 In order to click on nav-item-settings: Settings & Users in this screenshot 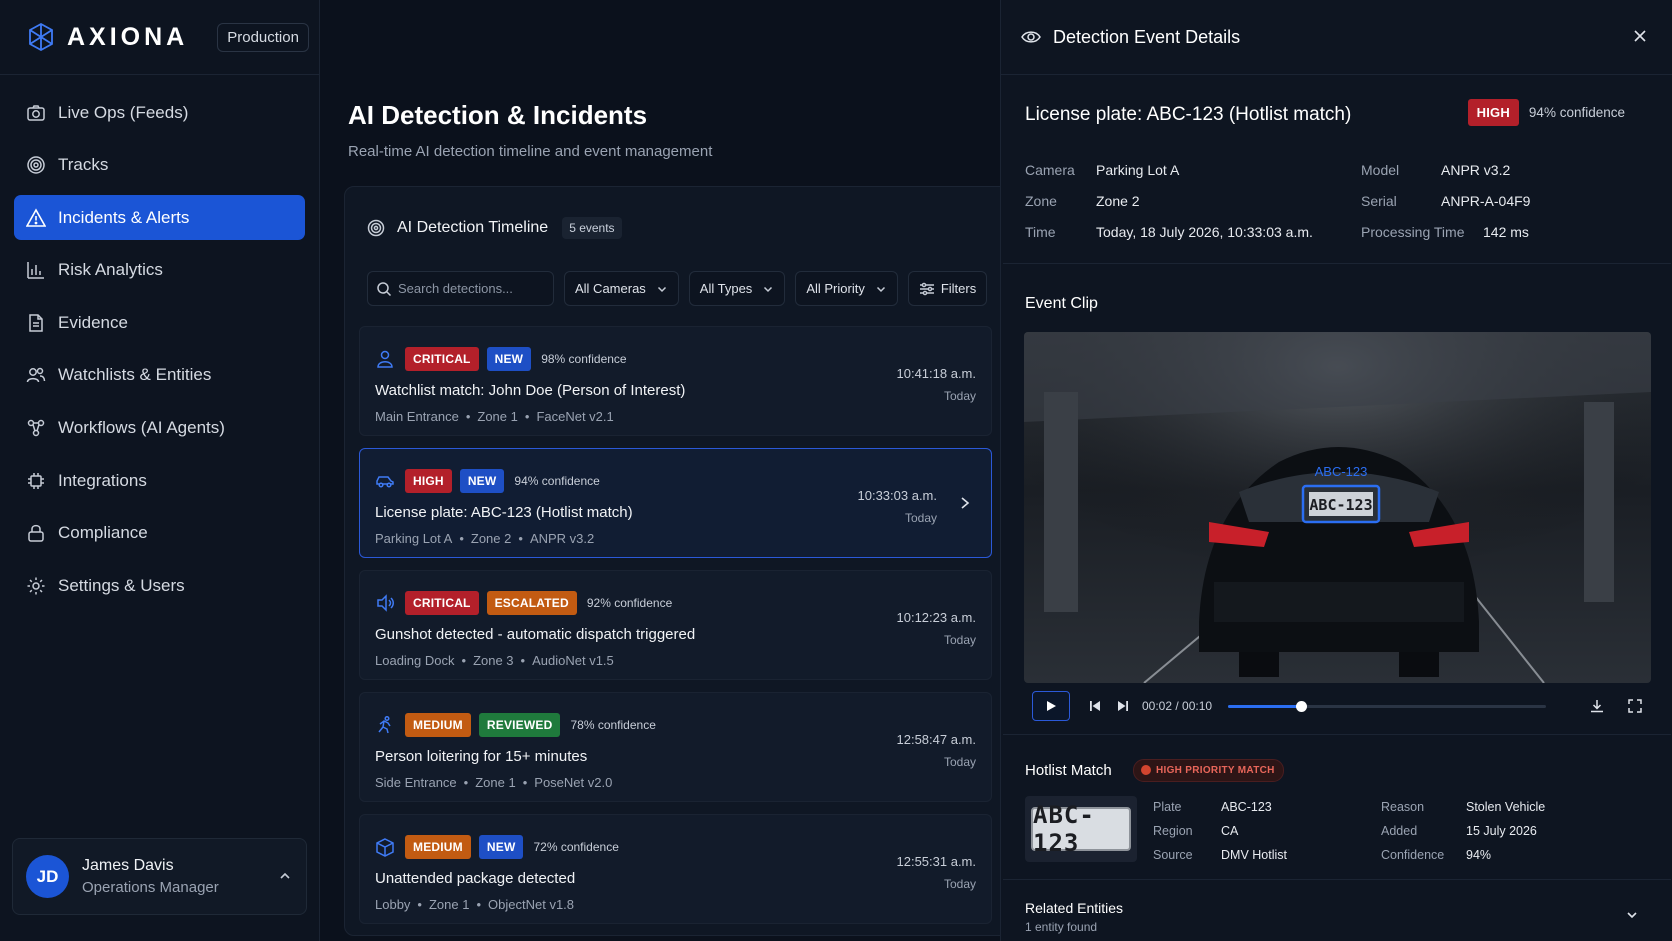, I will do `click(159, 585)`.